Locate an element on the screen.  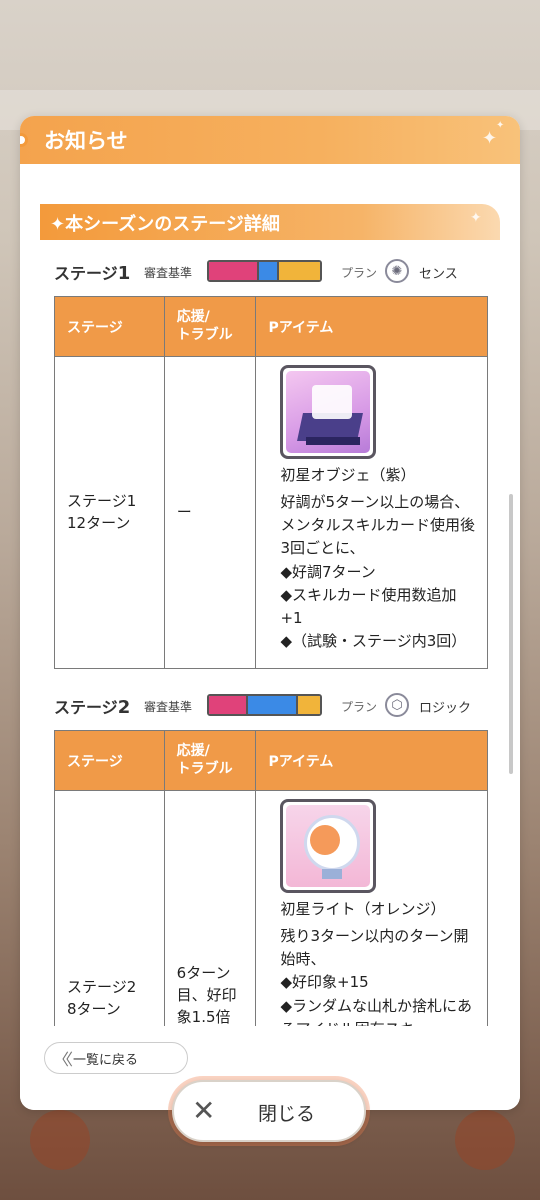
back-to-list-button: 〈〈 一覧に戻る is located at coordinates (116, 1058).